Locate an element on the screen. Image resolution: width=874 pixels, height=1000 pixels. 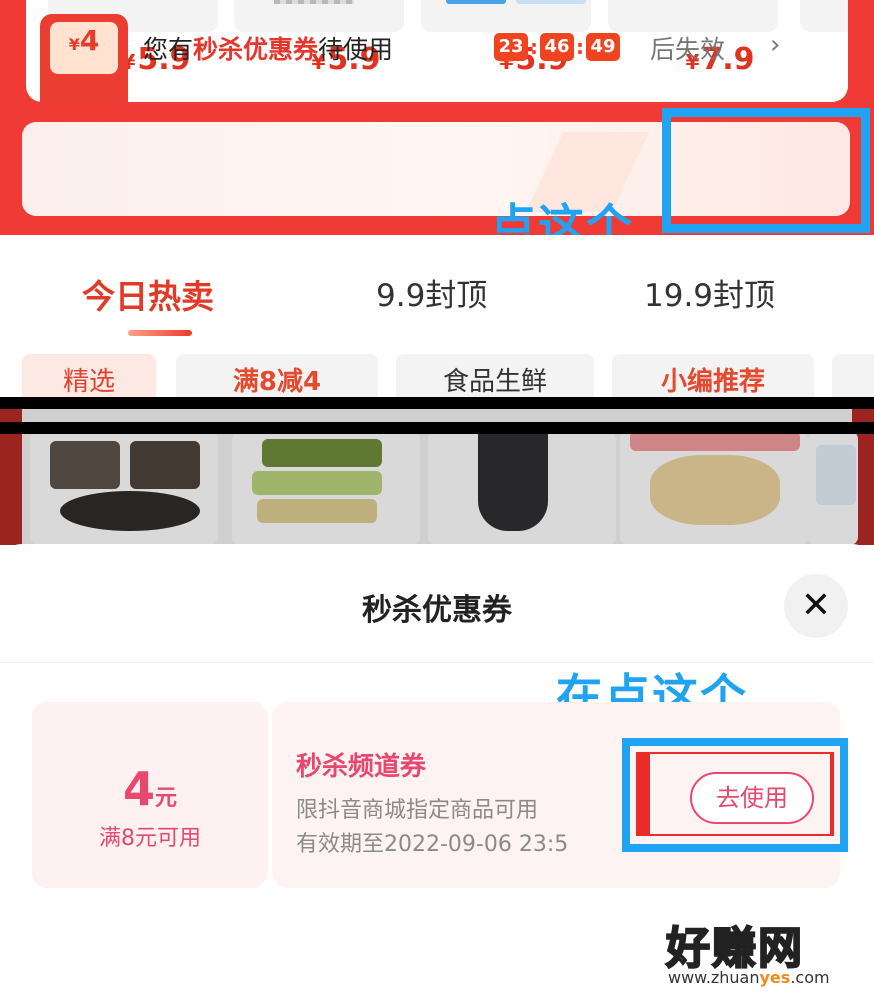
tab-19-9-cap: 19.9封顶 is located at coordinates (709, 292).